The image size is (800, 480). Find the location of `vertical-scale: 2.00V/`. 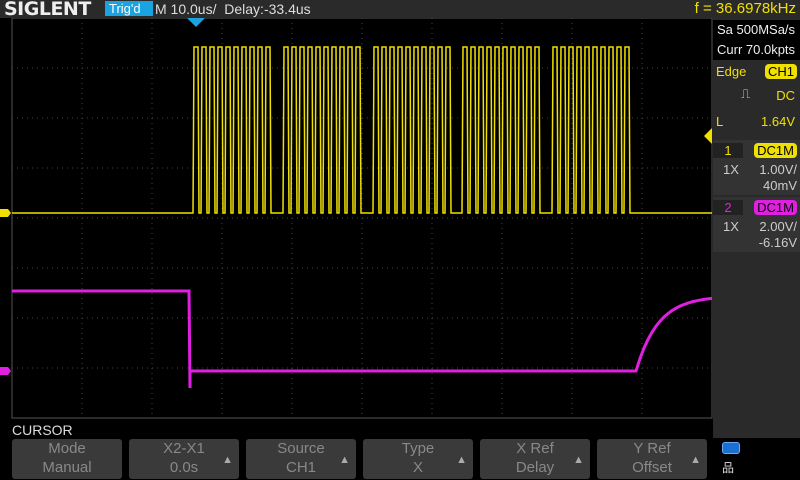

vertical-scale: 2.00V/ is located at coordinates (778, 226).